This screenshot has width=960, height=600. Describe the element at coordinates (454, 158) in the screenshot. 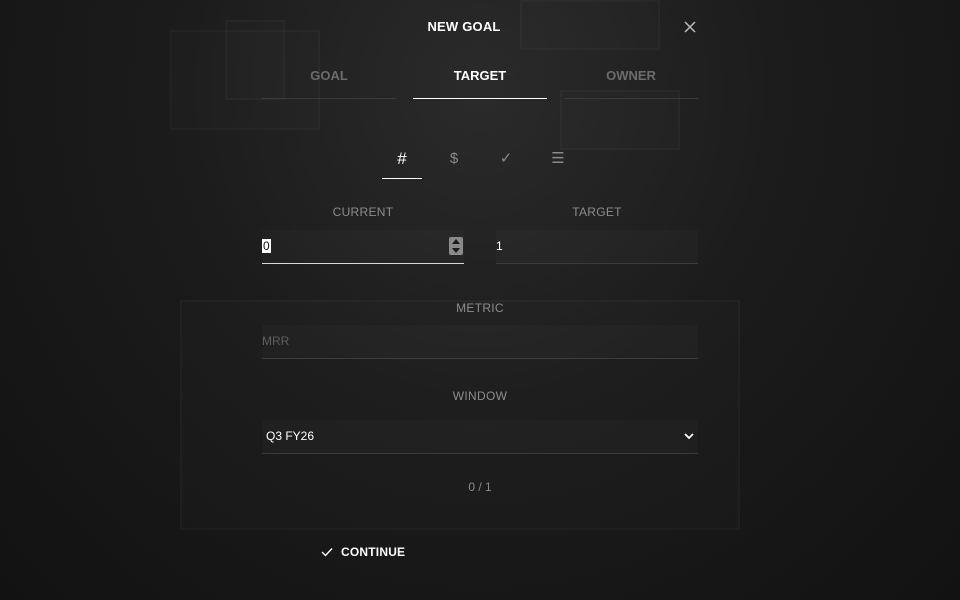

I see `dollar-icon: $` at that location.